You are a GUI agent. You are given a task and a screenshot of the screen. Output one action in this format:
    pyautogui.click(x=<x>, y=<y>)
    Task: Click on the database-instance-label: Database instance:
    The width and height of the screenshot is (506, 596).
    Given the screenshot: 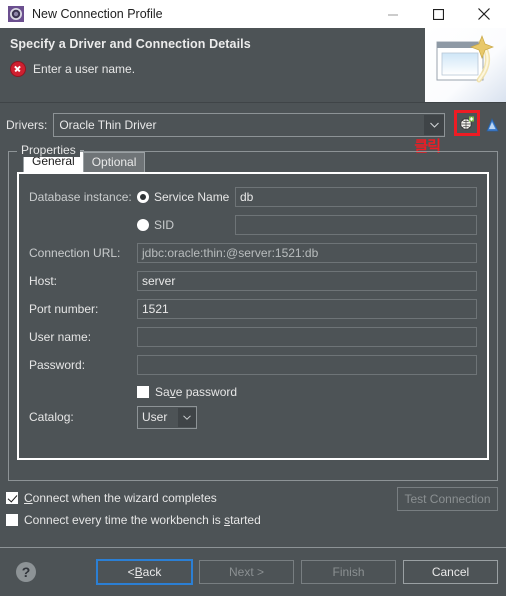 What is the action you would take?
    pyautogui.click(x=80, y=197)
    